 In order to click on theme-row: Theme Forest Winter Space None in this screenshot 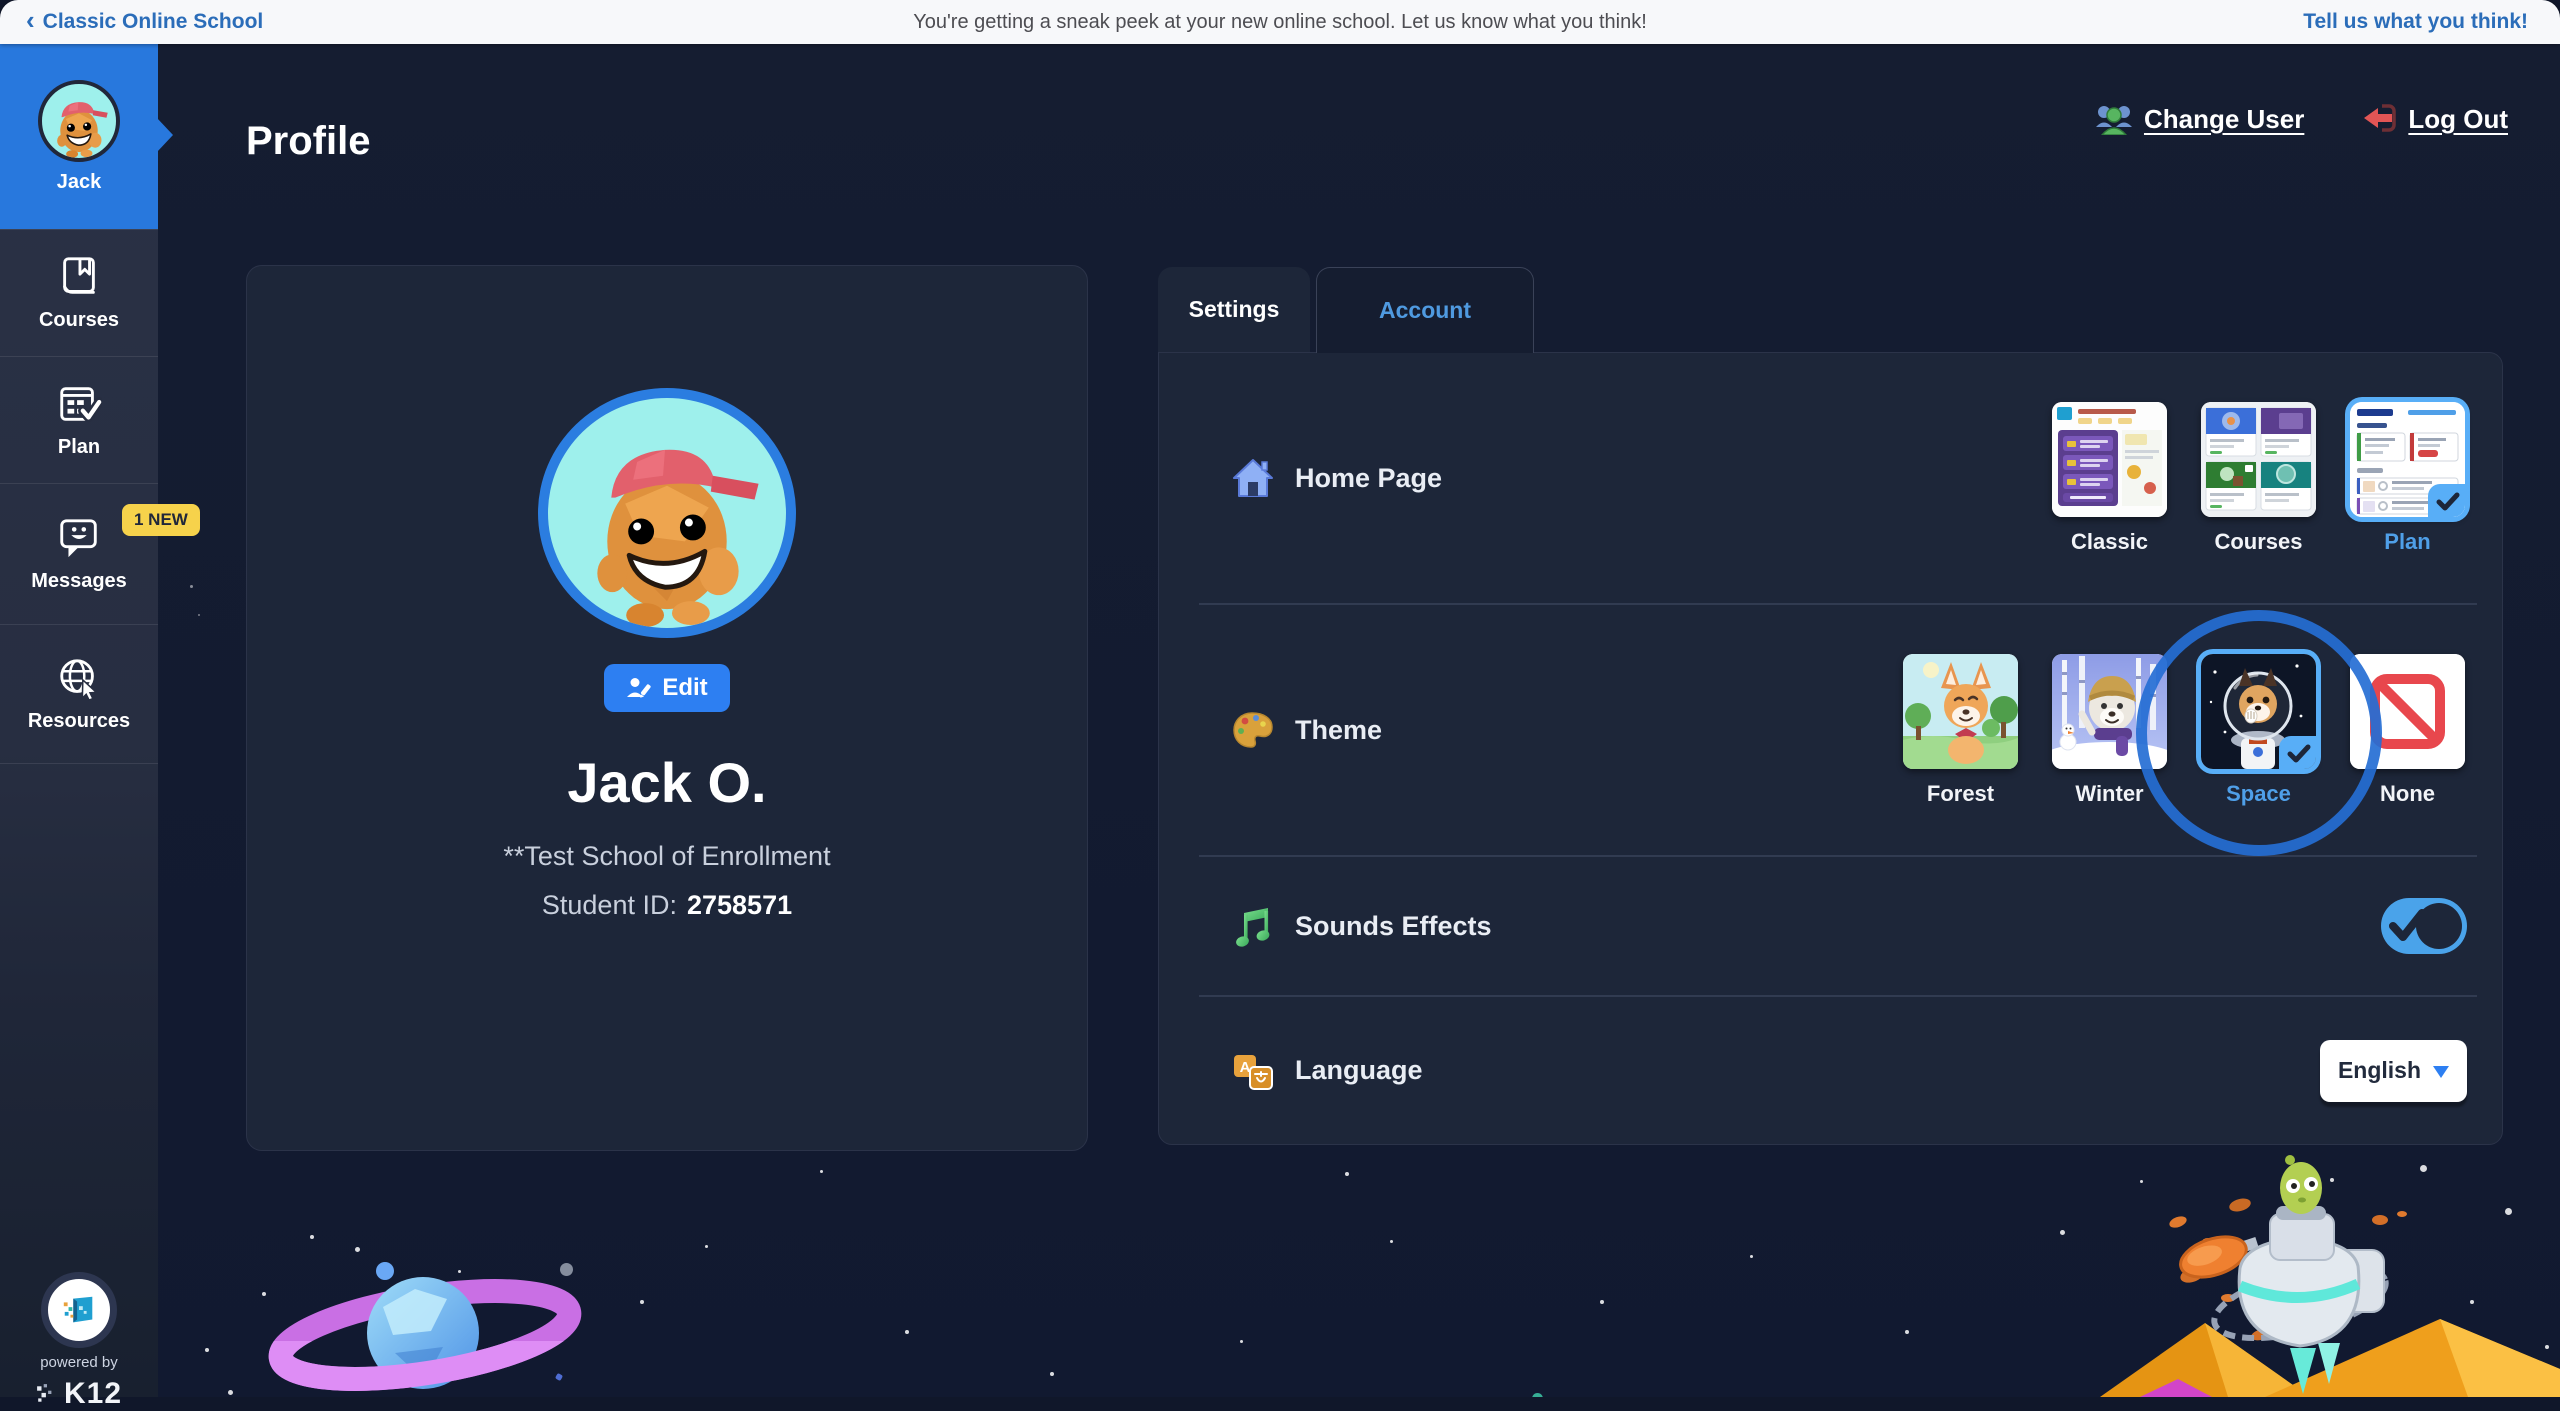, I will do `click(1830, 730)`.